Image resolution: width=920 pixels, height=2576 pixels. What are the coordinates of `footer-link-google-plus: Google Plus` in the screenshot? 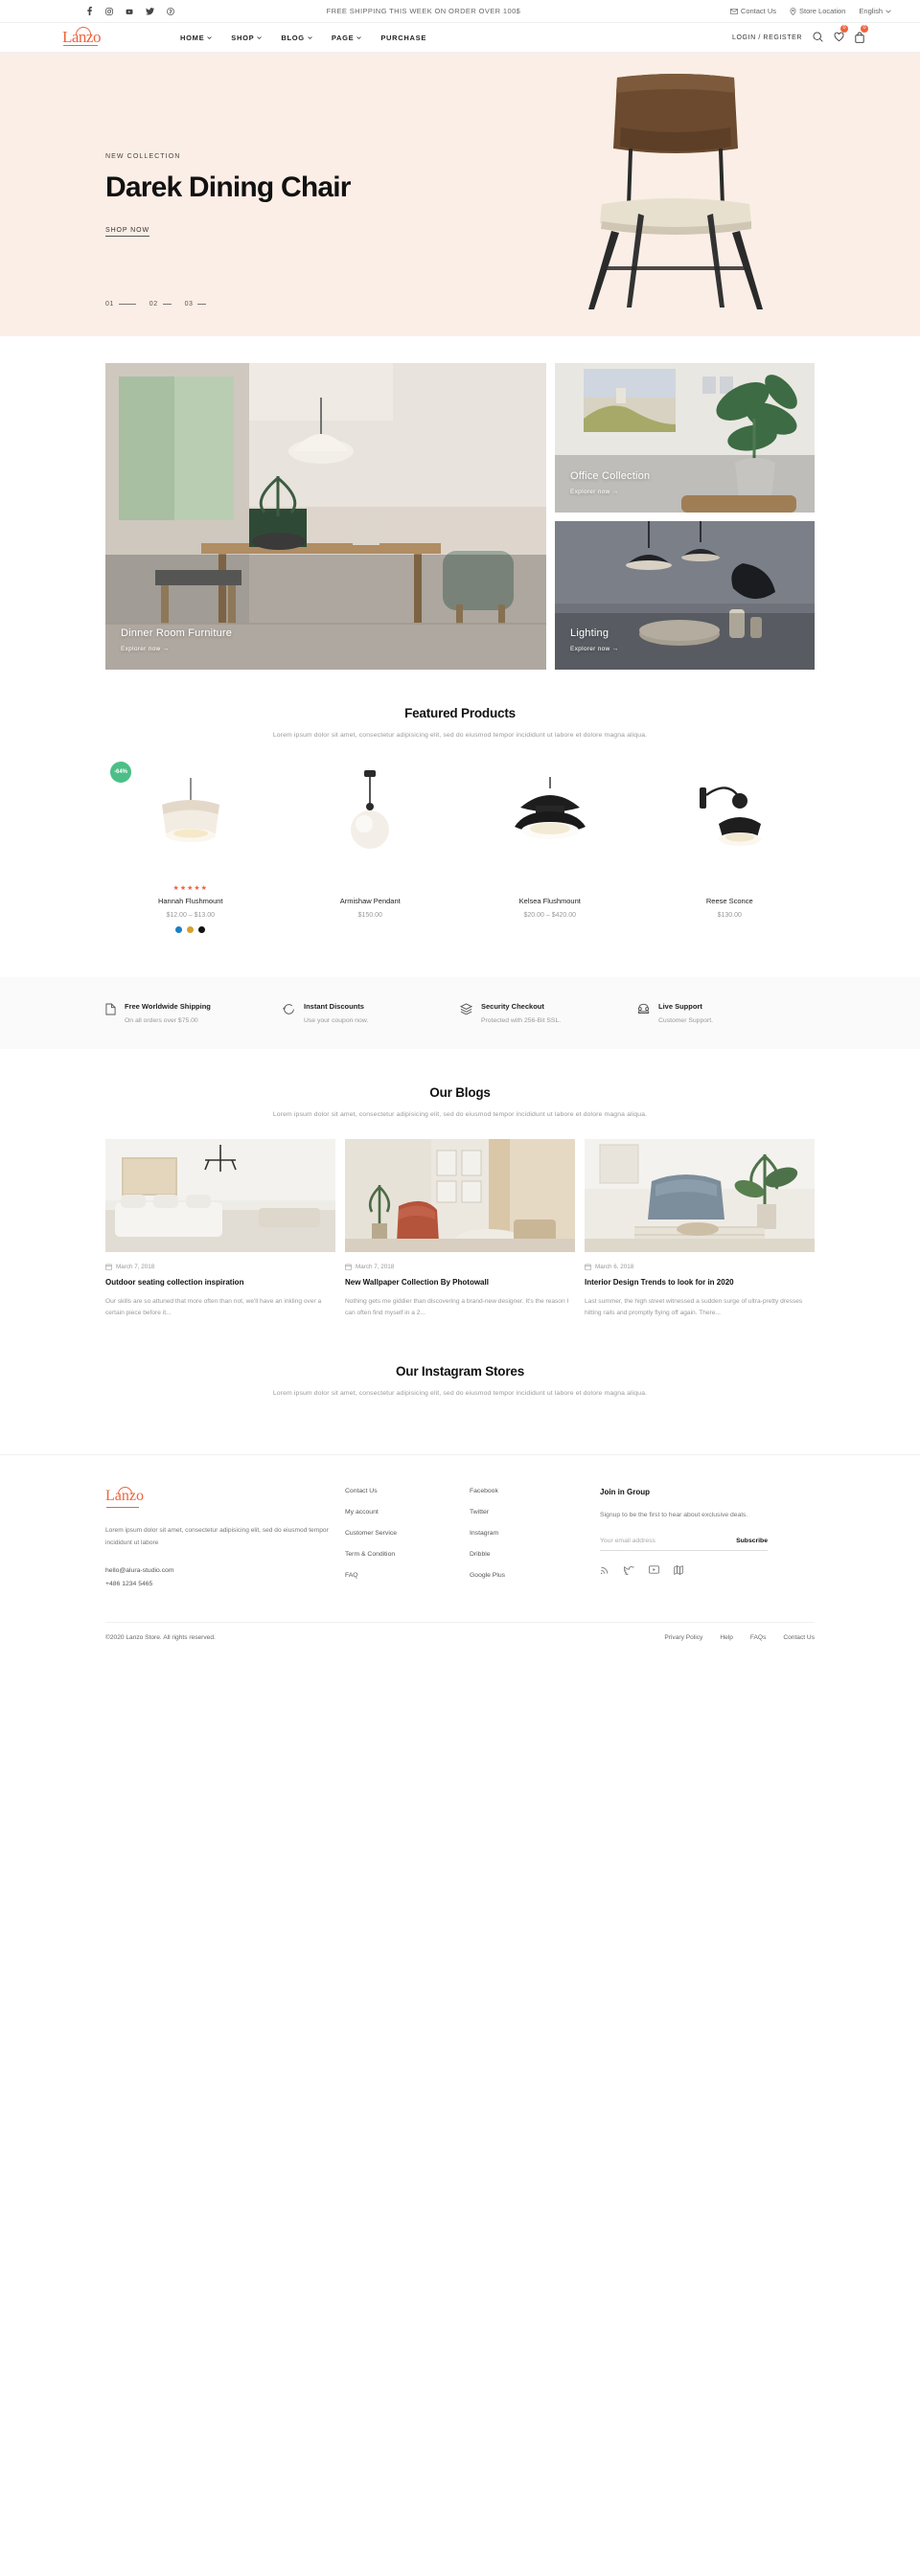 It's located at (532, 1576).